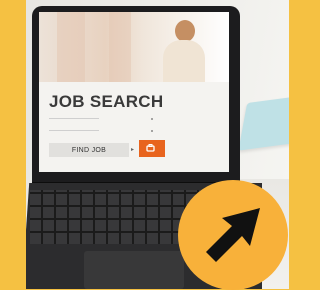  What do you see at coordinates (74, 118) in the screenshot?
I see `search-field` at bounding box center [74, 118].